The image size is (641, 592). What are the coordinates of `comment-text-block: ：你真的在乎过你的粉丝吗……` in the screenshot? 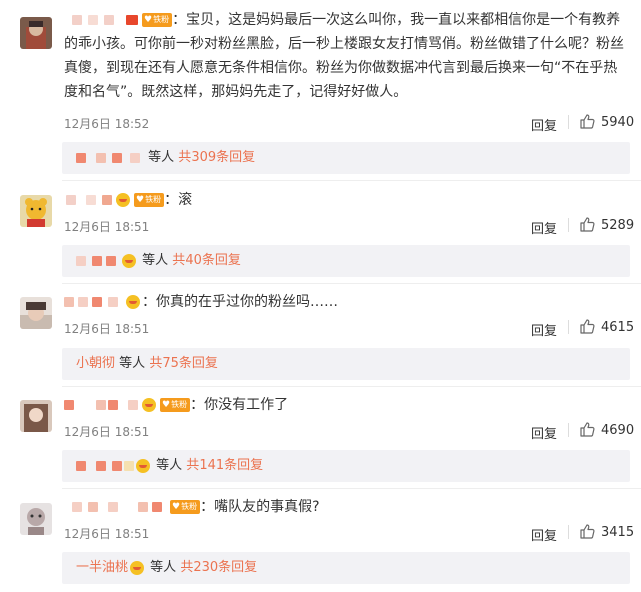 It's located at (347, 302).